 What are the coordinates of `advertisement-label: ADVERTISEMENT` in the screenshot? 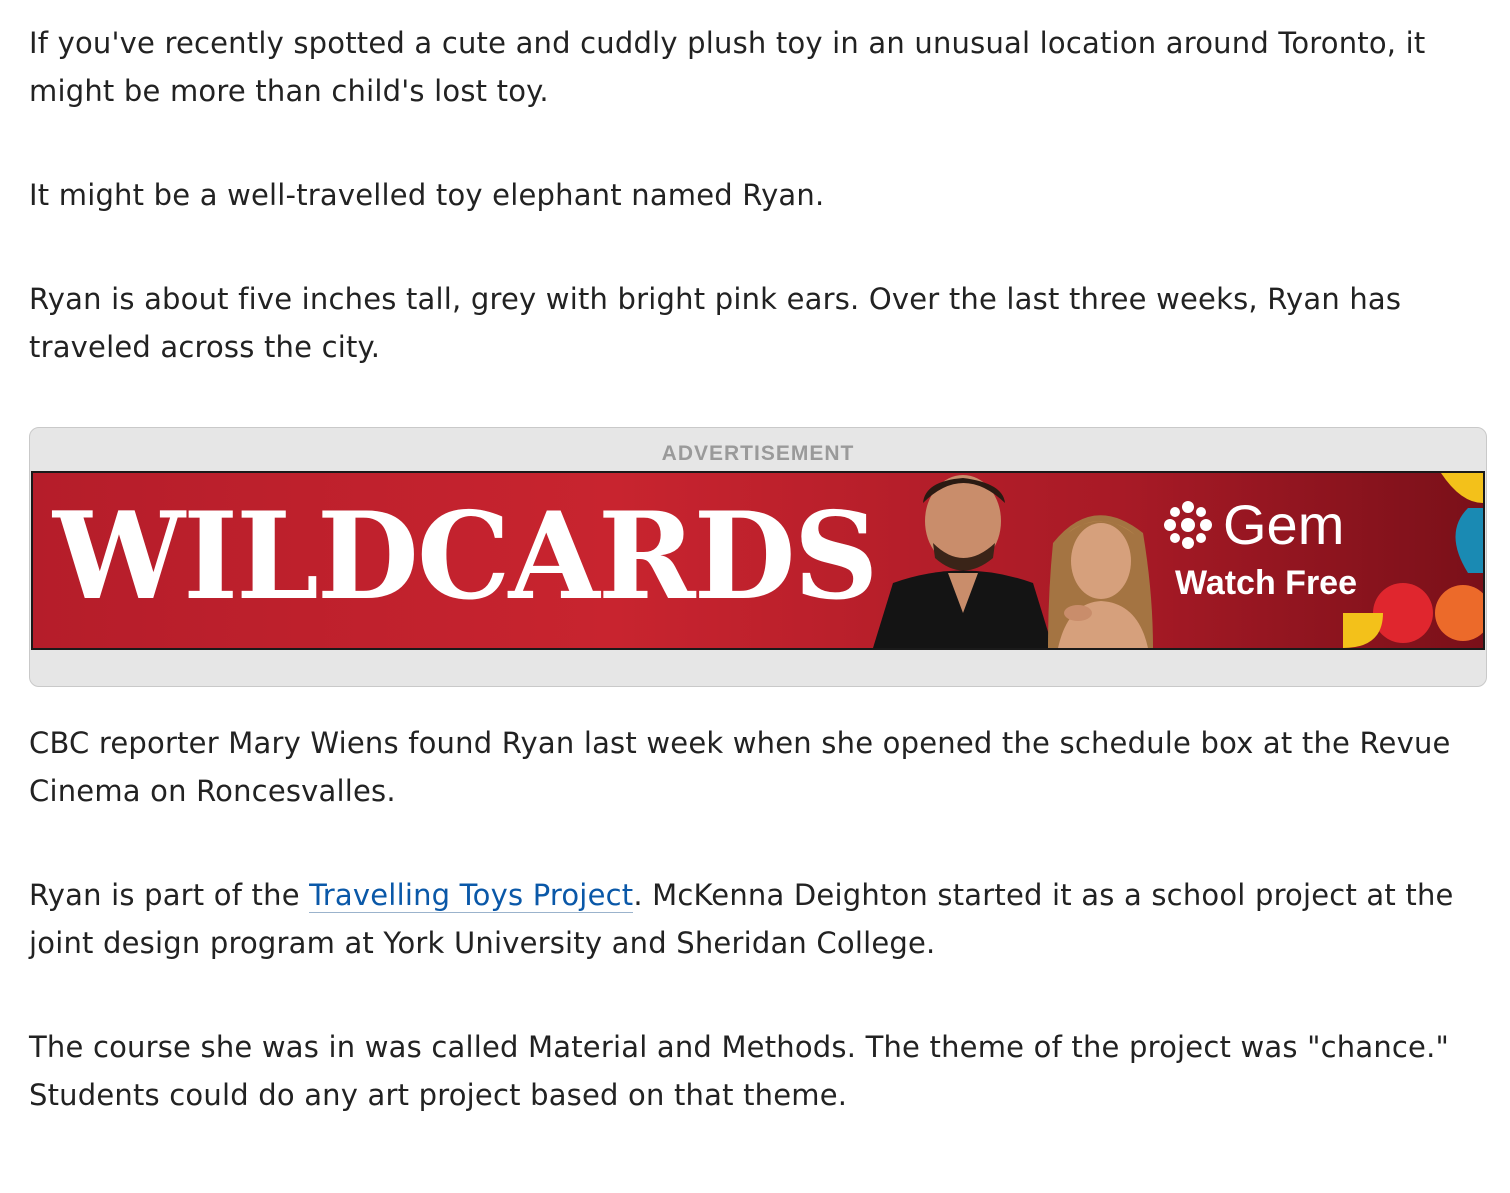 It's located at (758, 453).